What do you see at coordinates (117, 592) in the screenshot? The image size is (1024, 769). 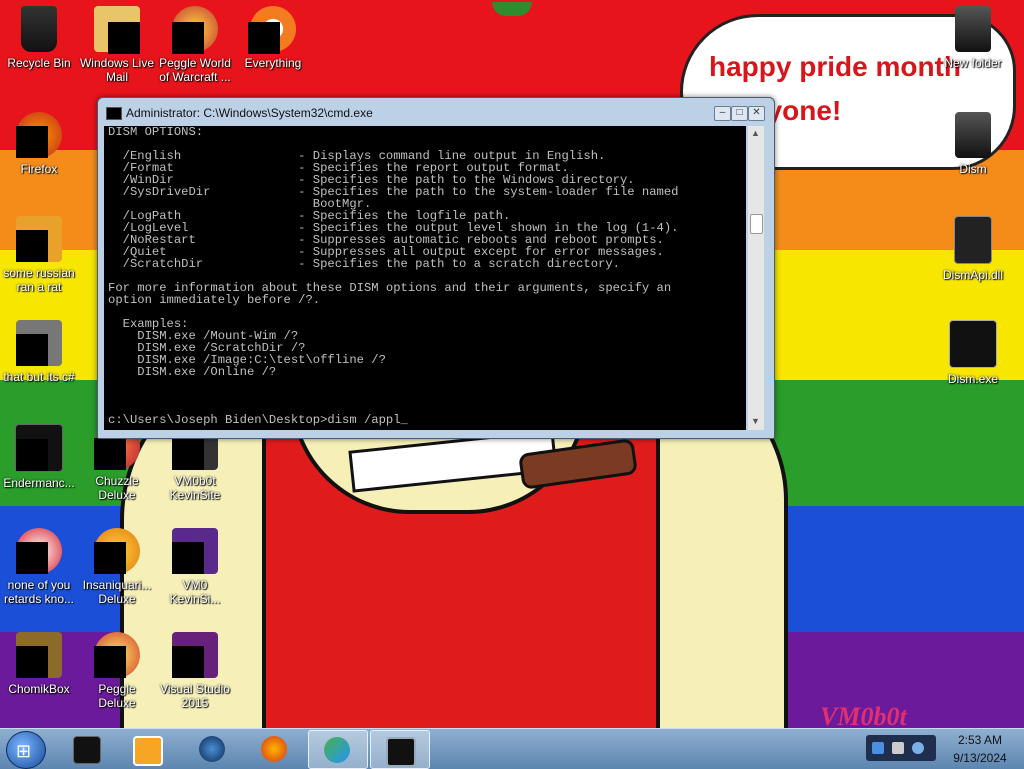 I see `desktop-icon-label: Insaniquari... Deluxe` at bounding box center [117, 592].